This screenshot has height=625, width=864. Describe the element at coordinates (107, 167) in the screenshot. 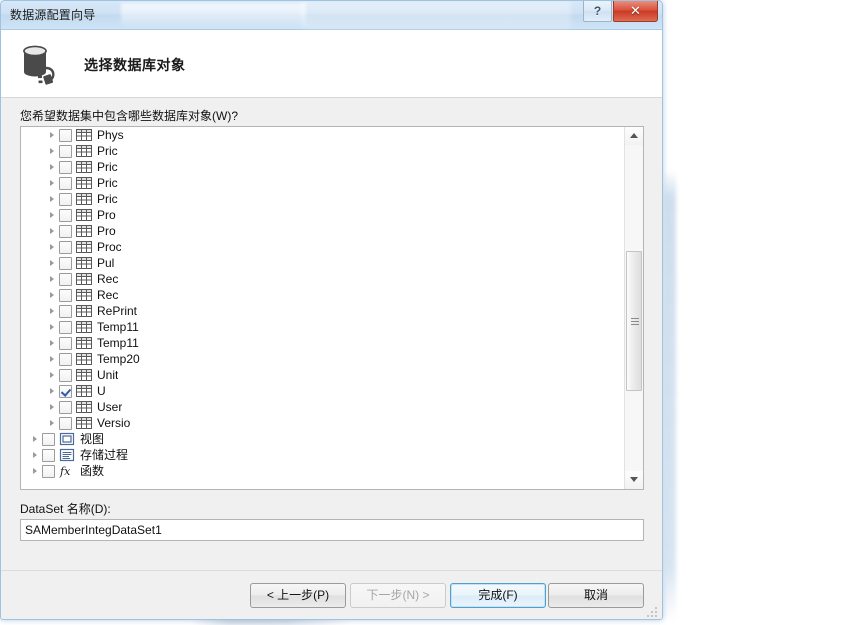

I see `tree-item-label: Pric` at that location.